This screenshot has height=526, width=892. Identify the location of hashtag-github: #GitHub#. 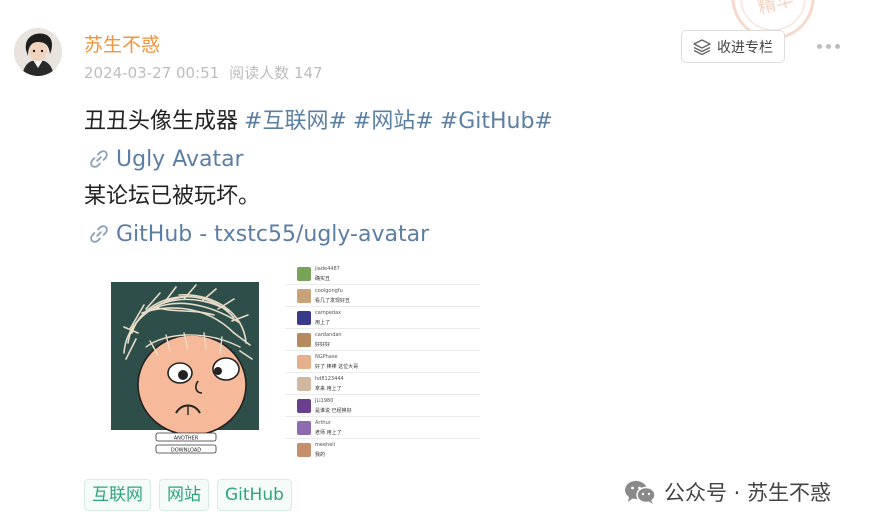
(496, 121).